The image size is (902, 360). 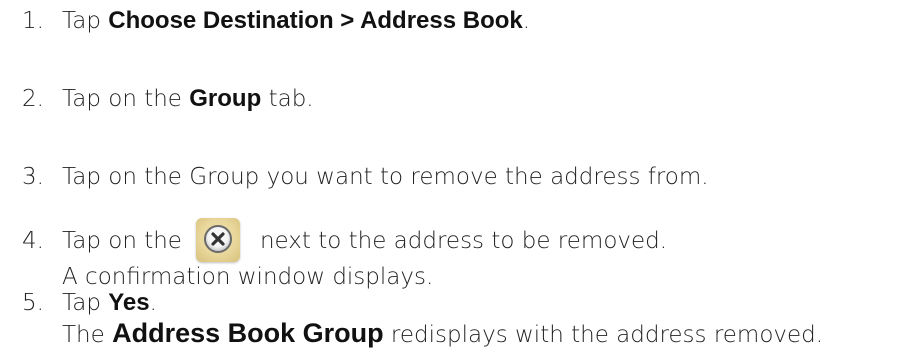 What do you see at coordinates (315, 20) in the screenshot?
I see `menu-path: Choose Destination > Address Book` at bounding box center [315, 20].